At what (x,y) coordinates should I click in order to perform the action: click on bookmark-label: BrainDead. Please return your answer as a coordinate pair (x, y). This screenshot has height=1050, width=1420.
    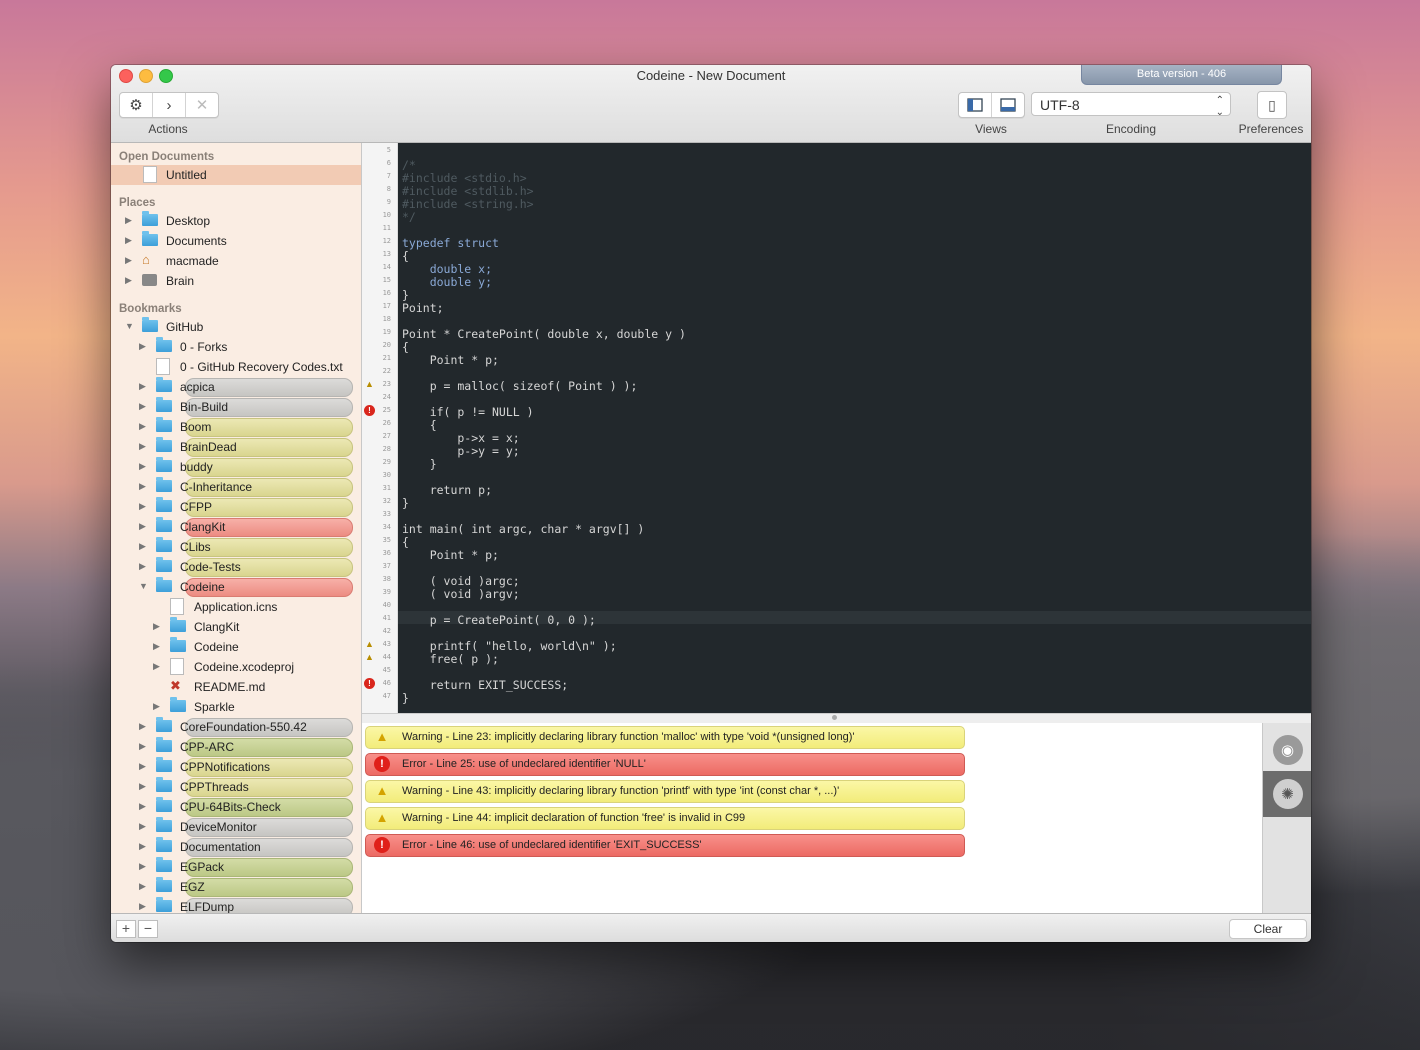
    Looking at the image, I should click on (208, 447).